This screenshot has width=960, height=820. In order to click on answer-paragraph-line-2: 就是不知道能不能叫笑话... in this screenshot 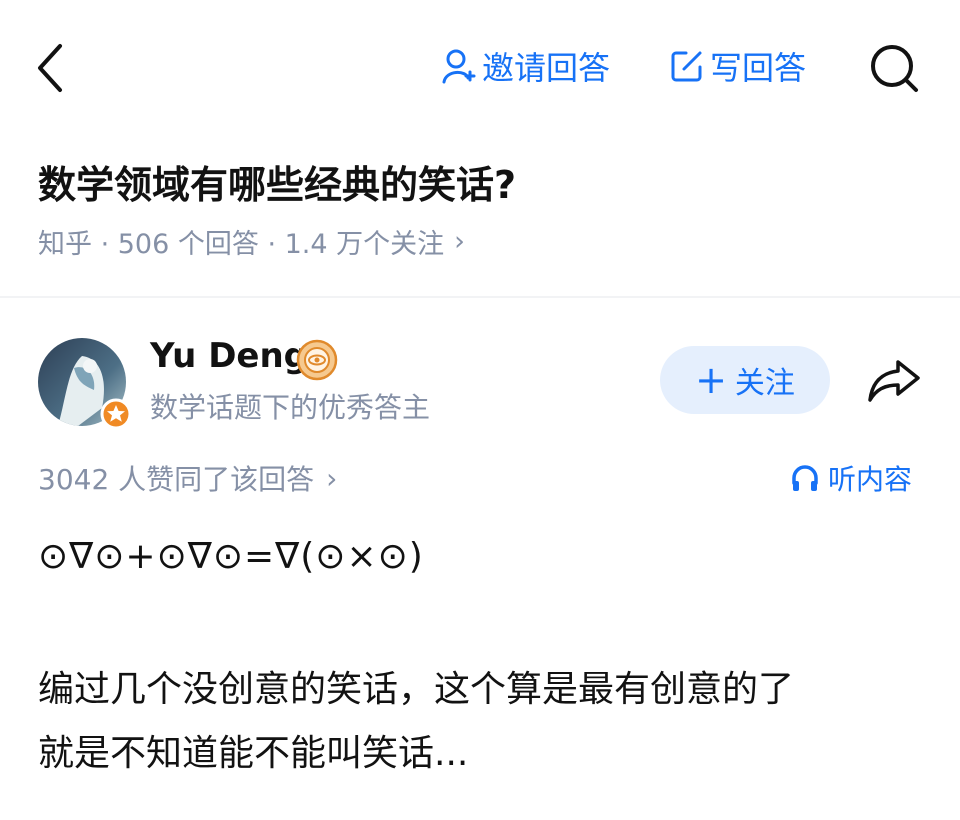, I will do `click(253, 753)`.